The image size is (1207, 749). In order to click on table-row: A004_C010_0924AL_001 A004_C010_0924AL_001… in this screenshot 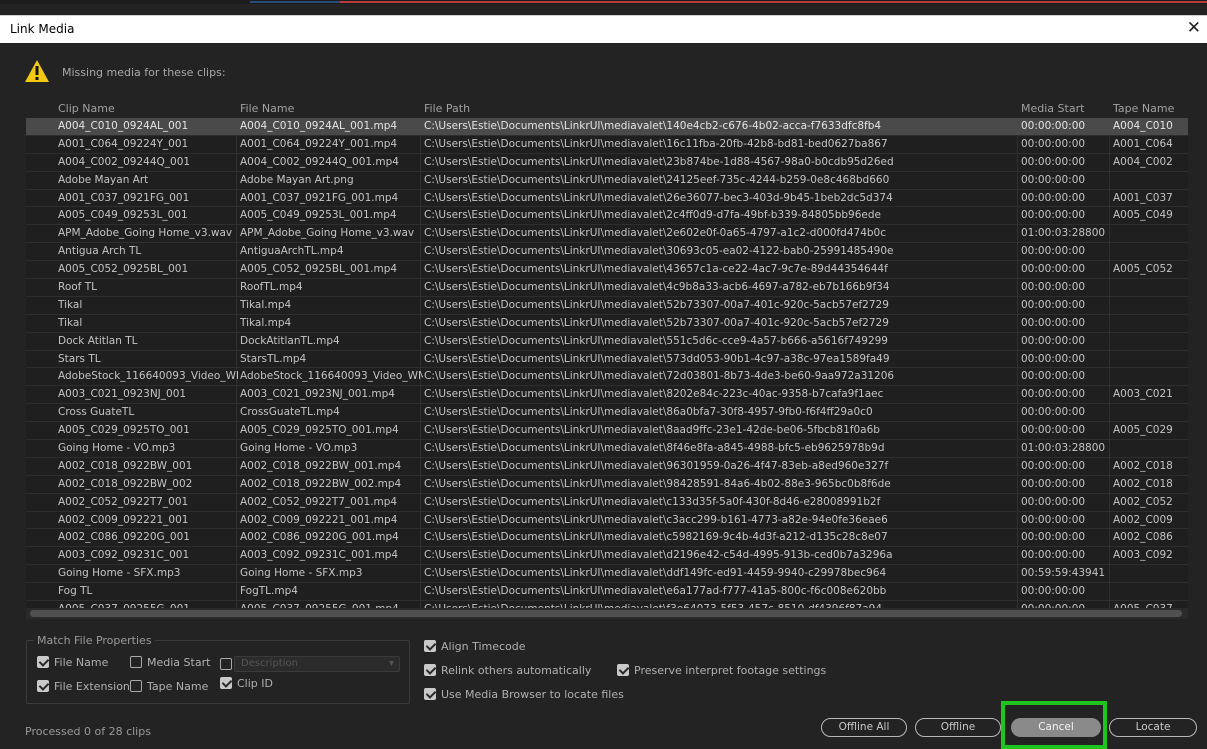, I will do `click(607, 127)`.